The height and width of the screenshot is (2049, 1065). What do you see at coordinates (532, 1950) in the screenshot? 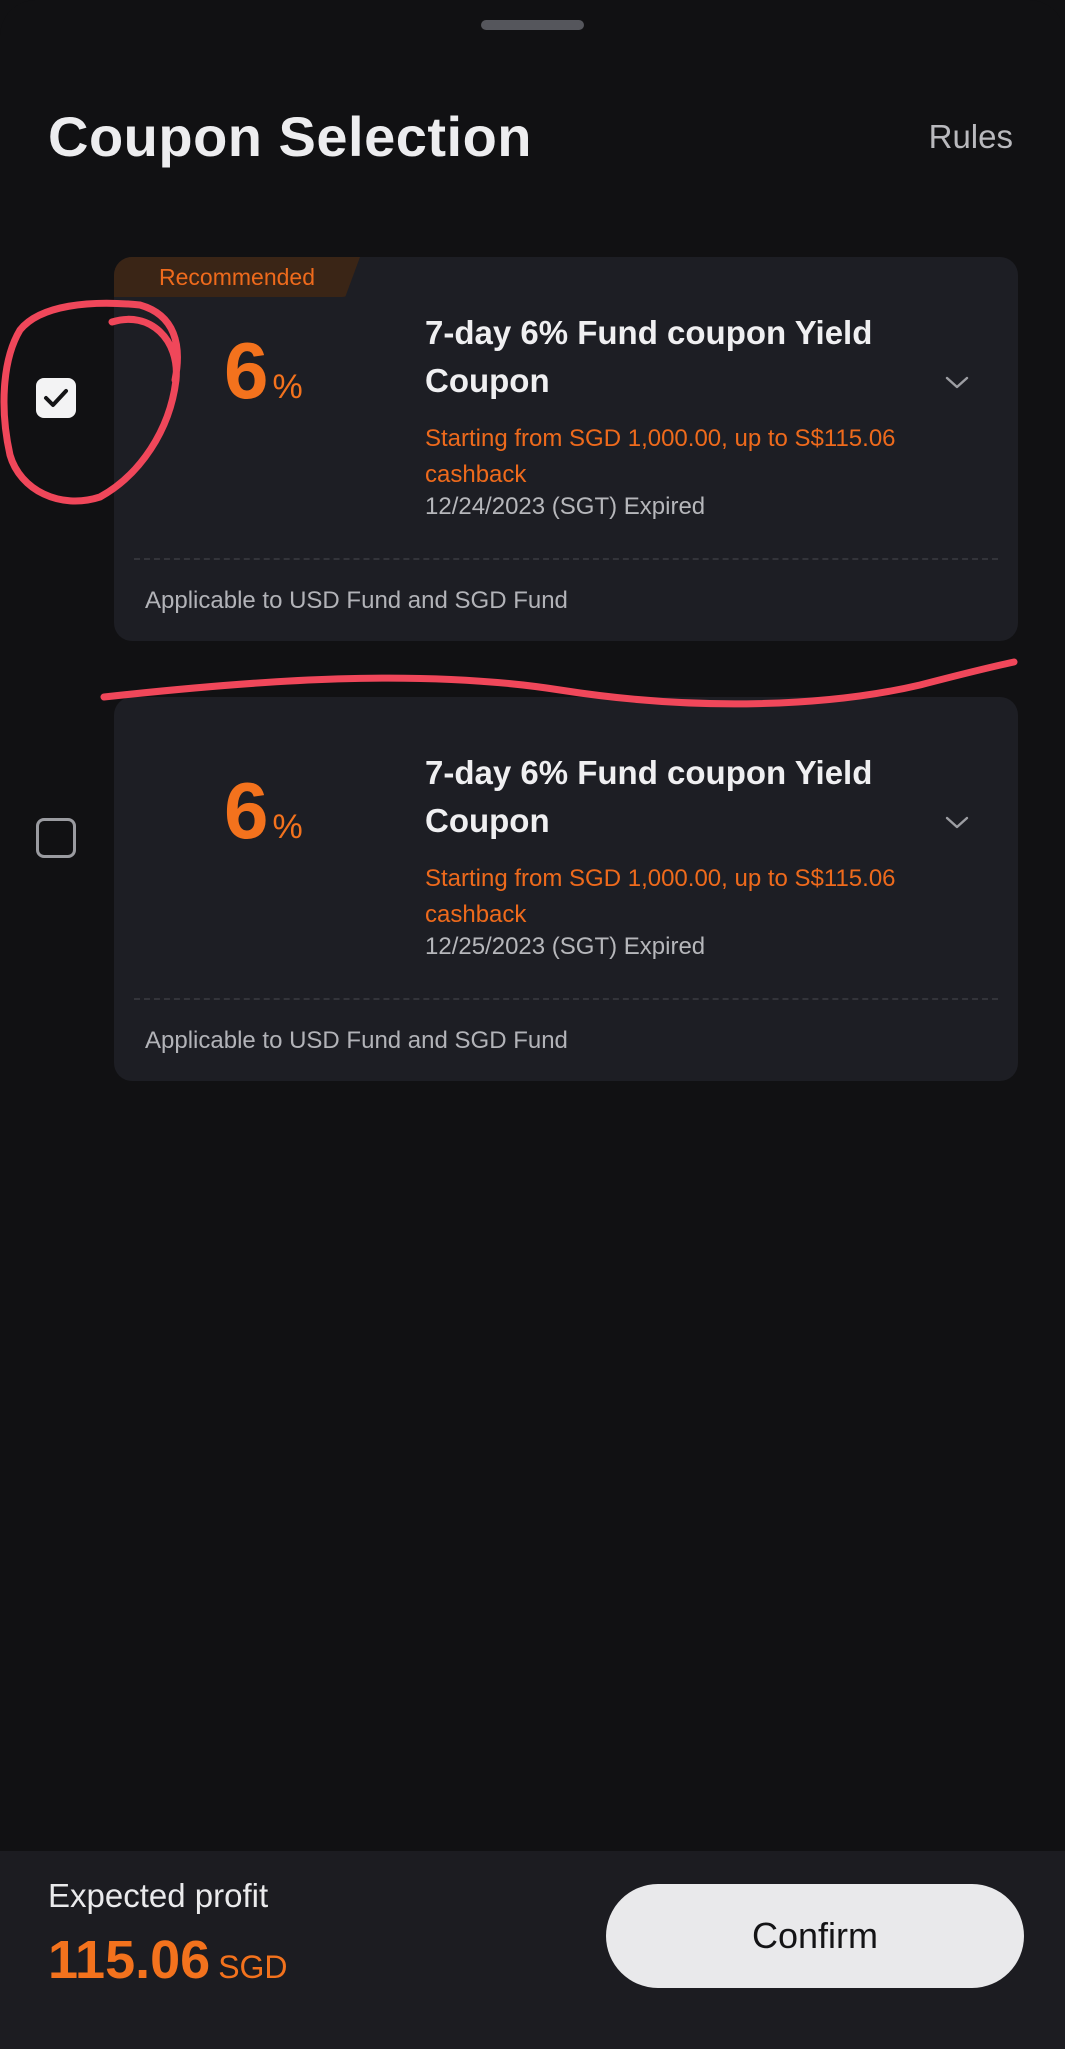
I see `bottom-bar: Expected profit 115.06 SGD Confirm` at bounding box center [532, 1950].